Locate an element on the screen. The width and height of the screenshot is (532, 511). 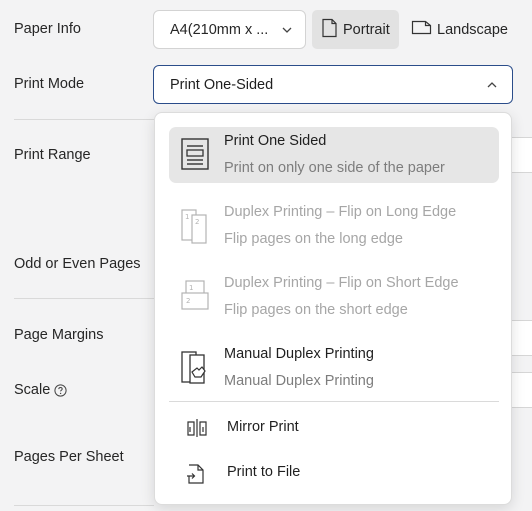
pages-per-sheet-label: Pages Per Sheet is located at coordinates (69, 457).